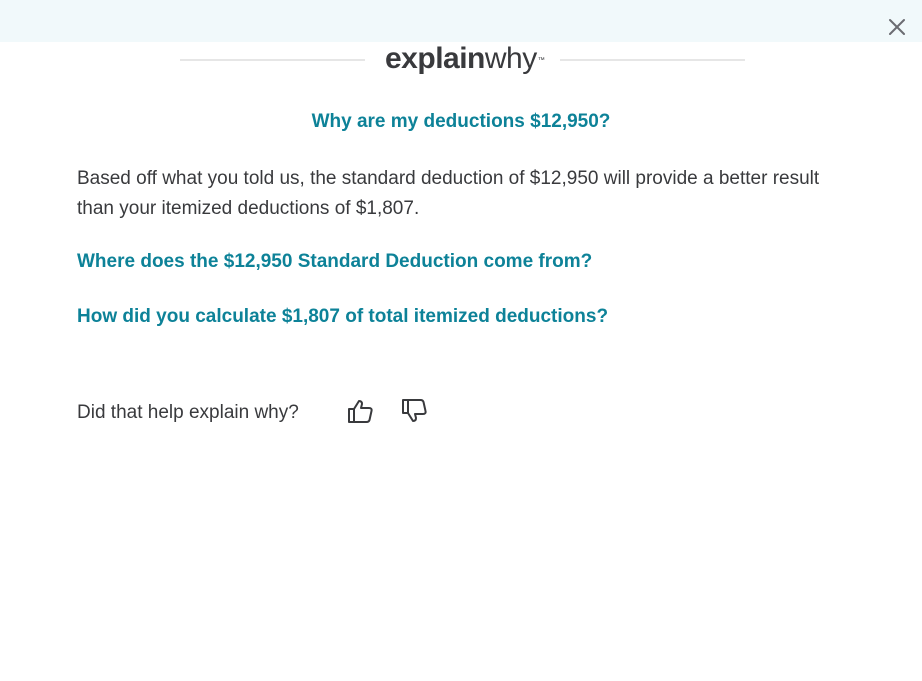 Image resolution: width=922 pixels, height=681 pixels. I want to click on divider-left, so click(272, 60).